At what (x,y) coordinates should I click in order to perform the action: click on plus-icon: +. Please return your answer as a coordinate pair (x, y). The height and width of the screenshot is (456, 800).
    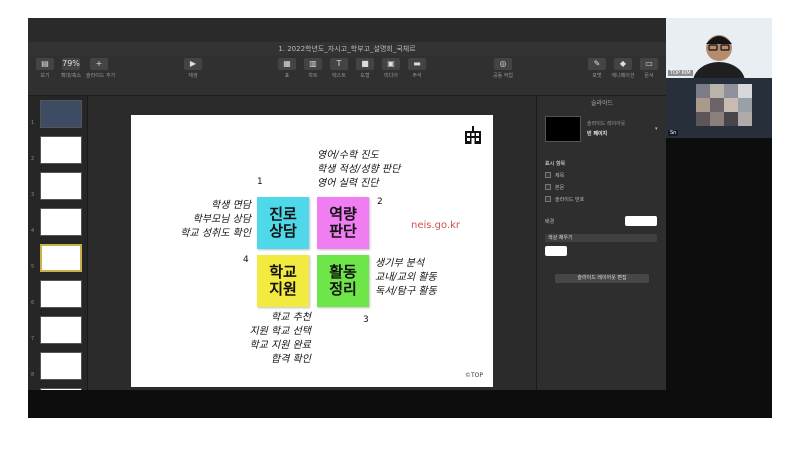
    Looking at the image, I should click on (99, 64).